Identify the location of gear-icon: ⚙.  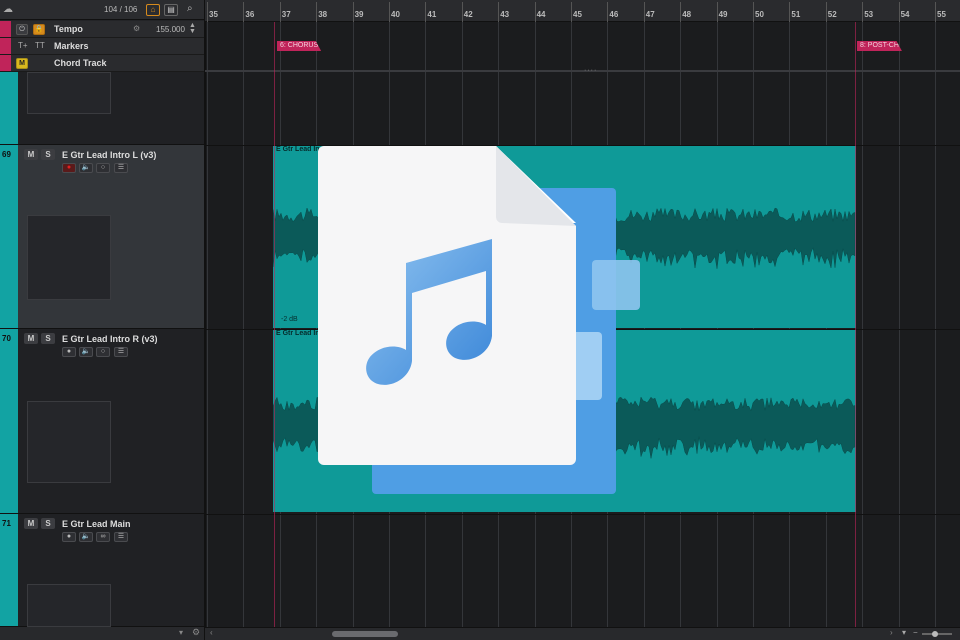
(196, 632).